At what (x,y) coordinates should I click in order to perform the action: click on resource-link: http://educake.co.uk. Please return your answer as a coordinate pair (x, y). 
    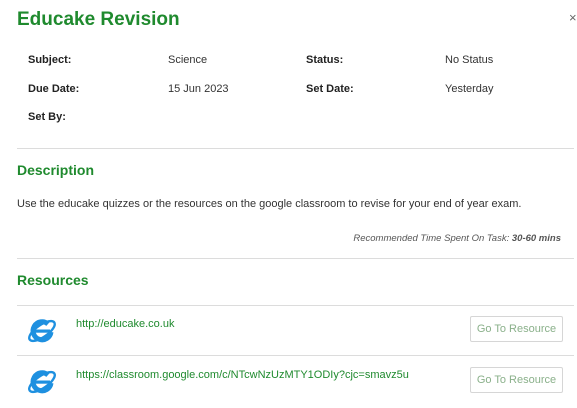
    Looking at the image, I should click on (125, 324).